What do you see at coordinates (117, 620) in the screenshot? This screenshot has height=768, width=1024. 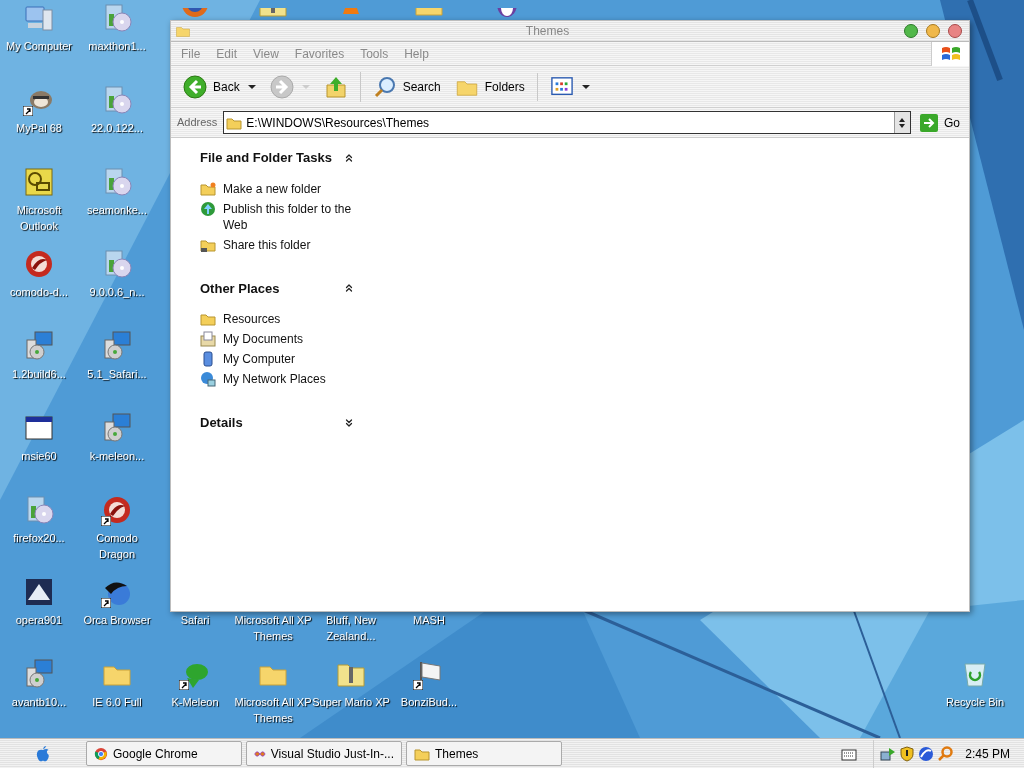 I see `icon-label: Orca Browser` at bounding box center [117, 620].